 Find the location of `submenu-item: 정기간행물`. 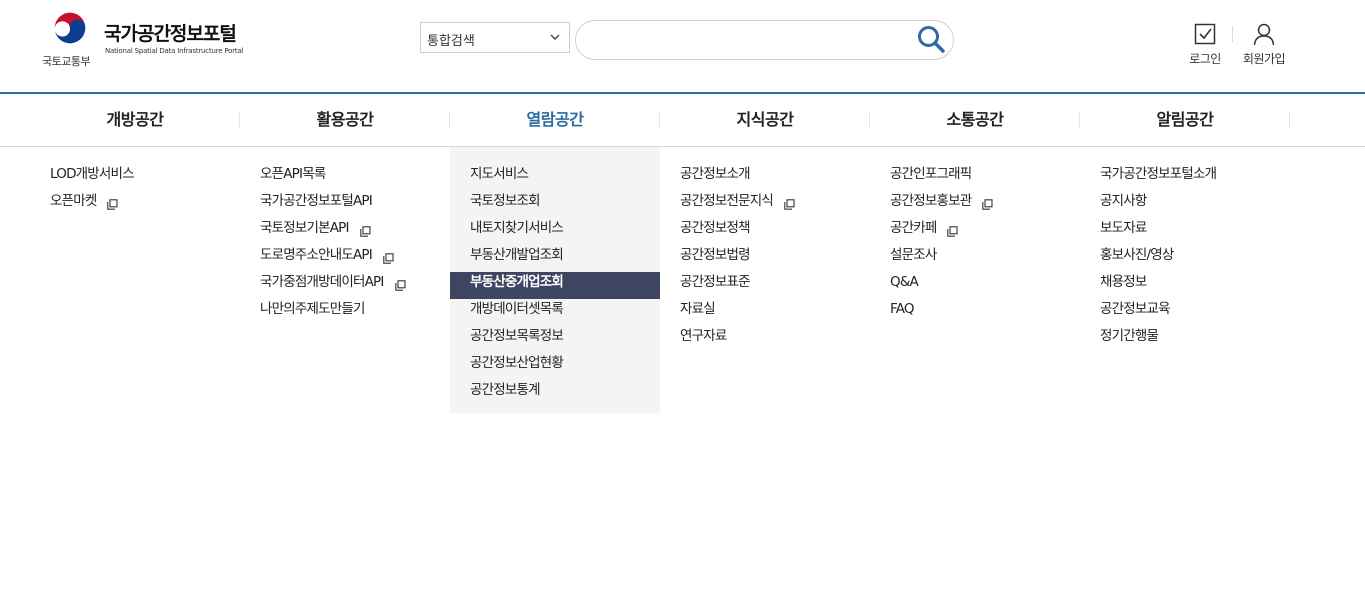

submenu-item: 정기간행물 is located at coordinates (1185, 339).